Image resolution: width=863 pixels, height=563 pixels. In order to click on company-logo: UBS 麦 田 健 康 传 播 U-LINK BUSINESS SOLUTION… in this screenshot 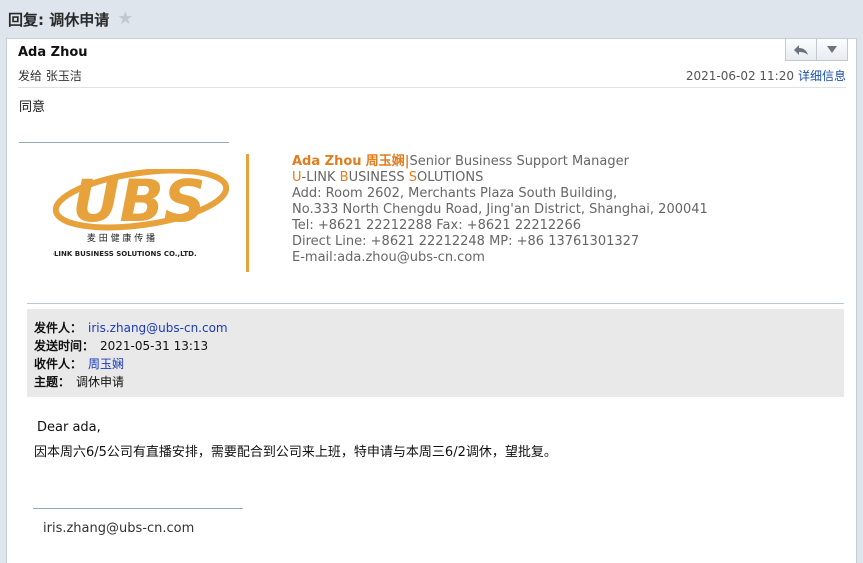, I will do `click(141, 213)`.